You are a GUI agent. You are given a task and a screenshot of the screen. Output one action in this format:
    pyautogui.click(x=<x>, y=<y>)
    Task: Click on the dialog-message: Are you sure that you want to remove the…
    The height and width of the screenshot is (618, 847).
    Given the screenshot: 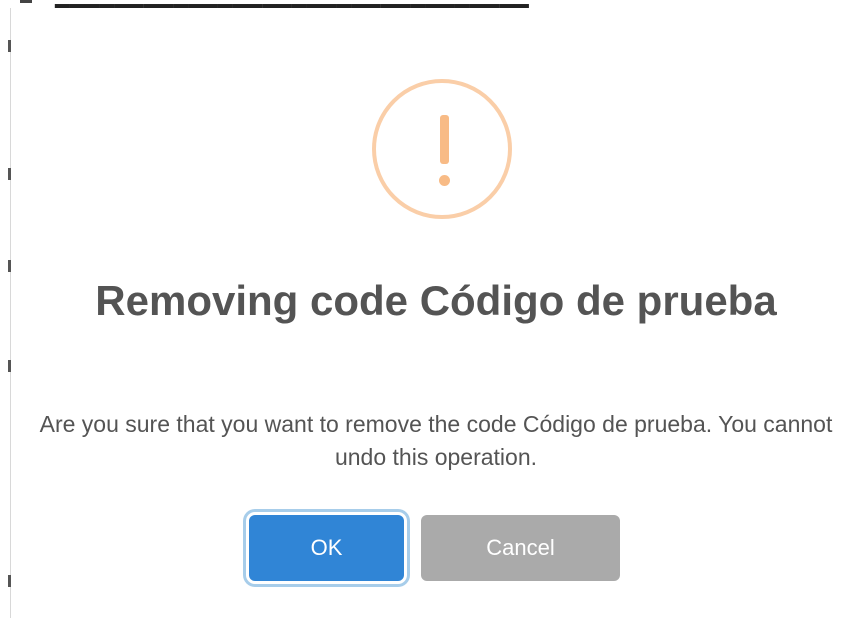 What is the action you would take?
    pyautogui.click(x=436, y=440)
    